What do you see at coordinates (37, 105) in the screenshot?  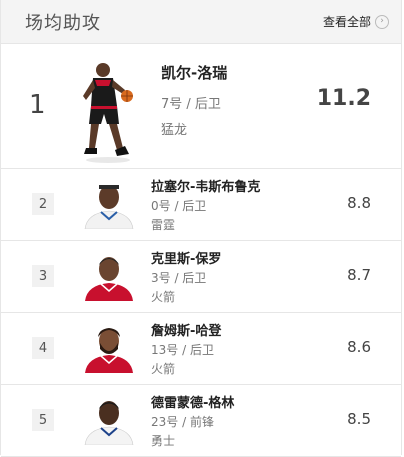 I see `rank-number: 1` at bounding box center [37, 105].